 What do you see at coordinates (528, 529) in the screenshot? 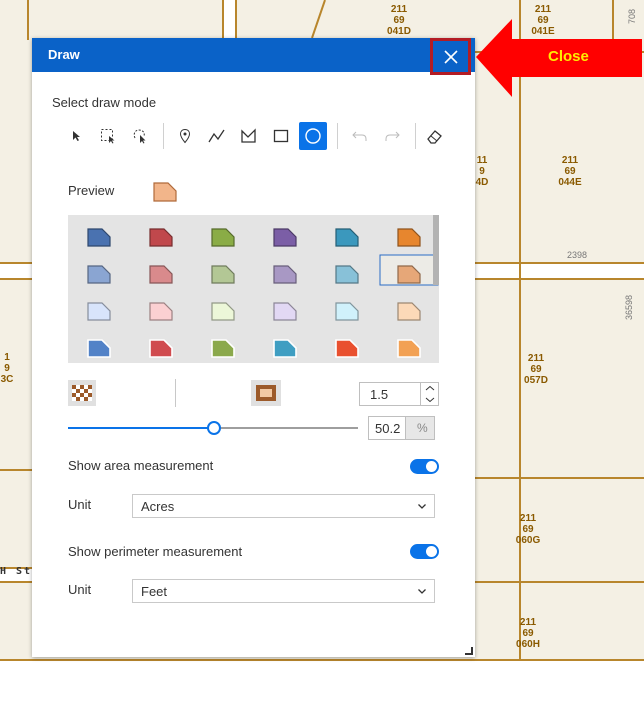
I see `parcel-label-060g: 211 69 060G` at bounding box center [528, 529].